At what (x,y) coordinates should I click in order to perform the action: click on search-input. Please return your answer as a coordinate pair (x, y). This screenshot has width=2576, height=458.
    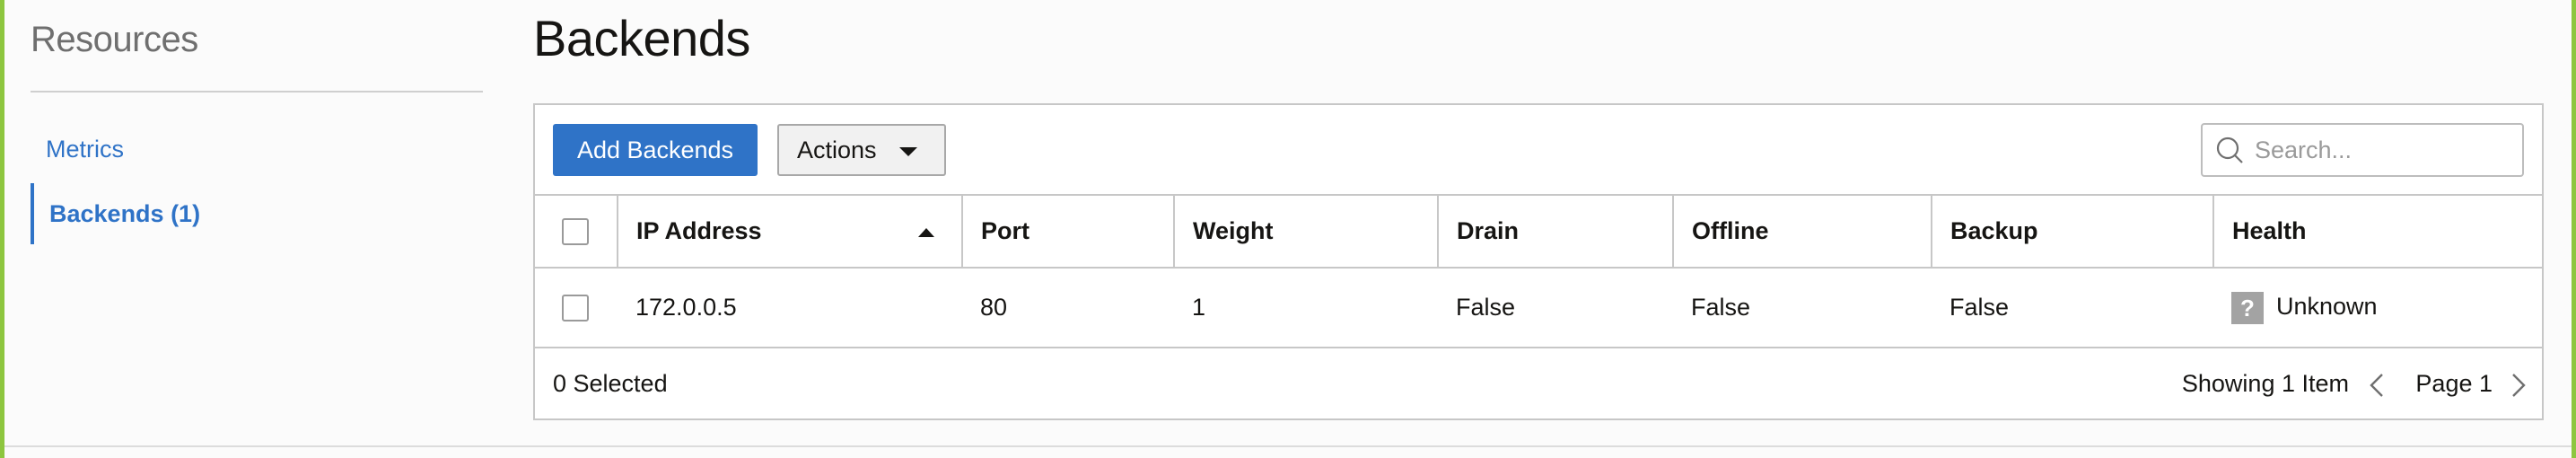
    Looking at the image, I should click on (2385, 150).